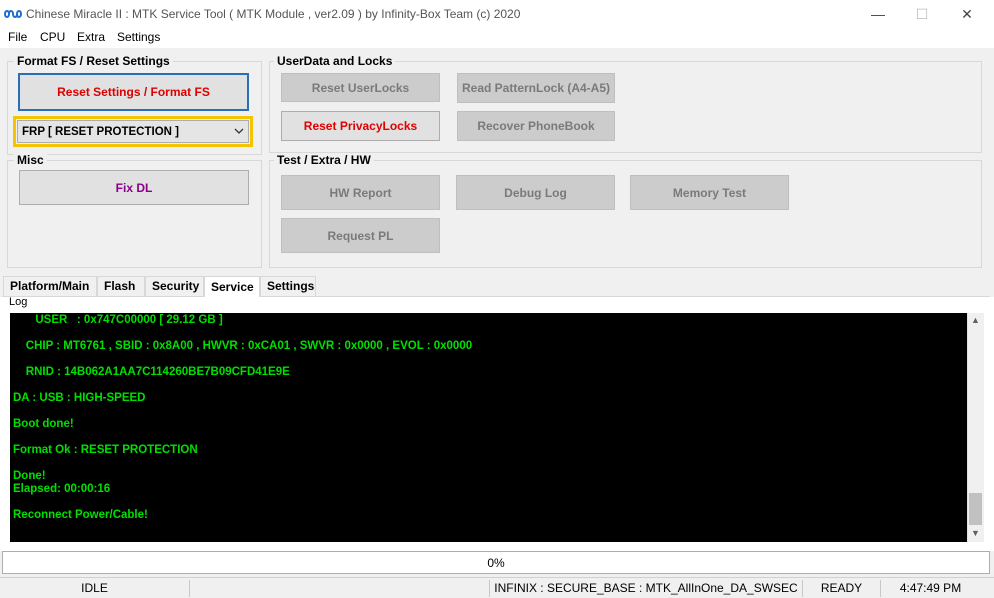 This screenshot has height=598, width=994. What do you see at coordinates (151, 372) in the screenshot?
I see `log-line: RNID : 14B062A1AA7C114260BE7B09CFD41E9E` at bounding box center [151, 372].